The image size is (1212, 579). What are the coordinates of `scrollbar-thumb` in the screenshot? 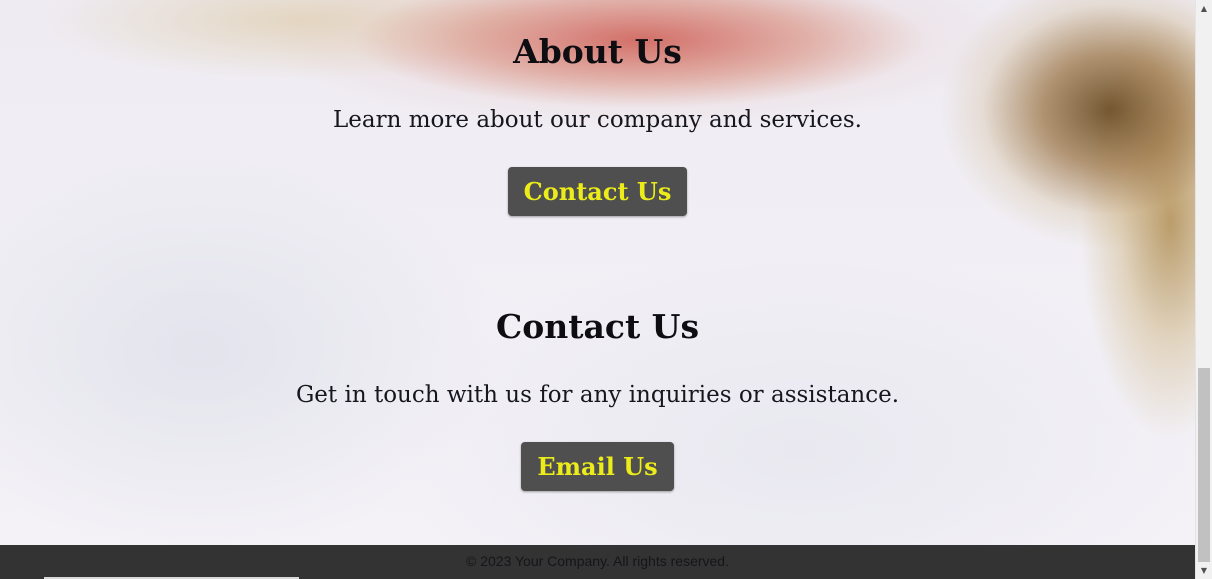 It's located at (1204, 465).